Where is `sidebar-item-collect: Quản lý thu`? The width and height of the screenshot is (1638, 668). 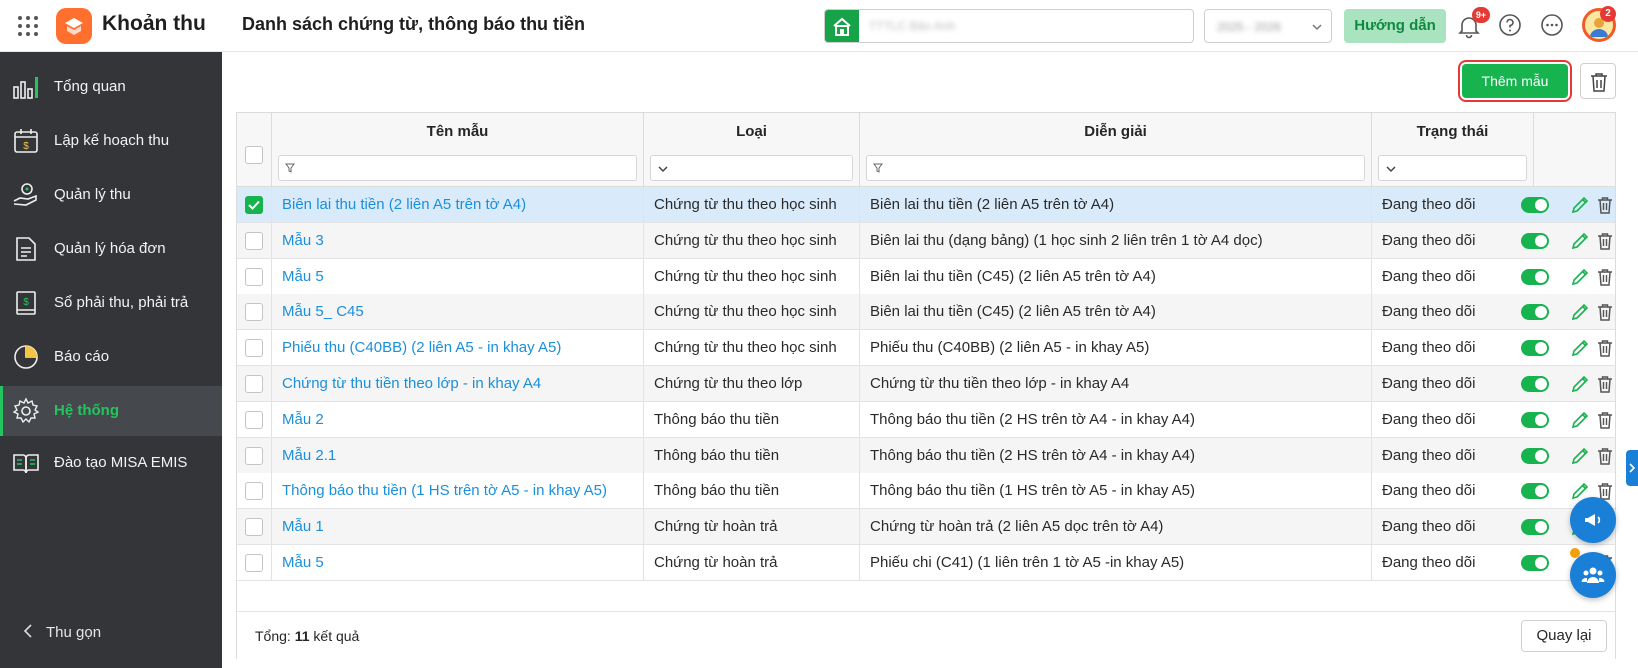
sidebar-item-collect: Quản lý thu is located at coordinates (111, 195).